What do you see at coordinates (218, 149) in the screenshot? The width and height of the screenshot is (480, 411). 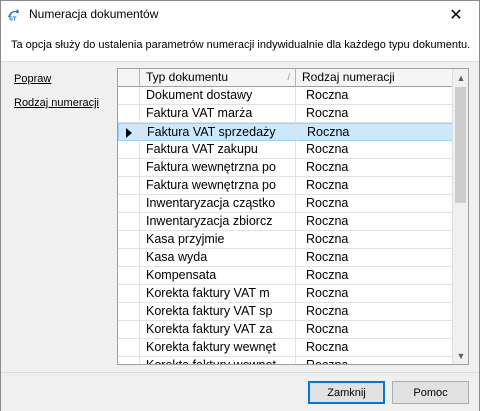 I see `cell-document-type: Faktura VAT zakupu` at bounding box center [218, 149].